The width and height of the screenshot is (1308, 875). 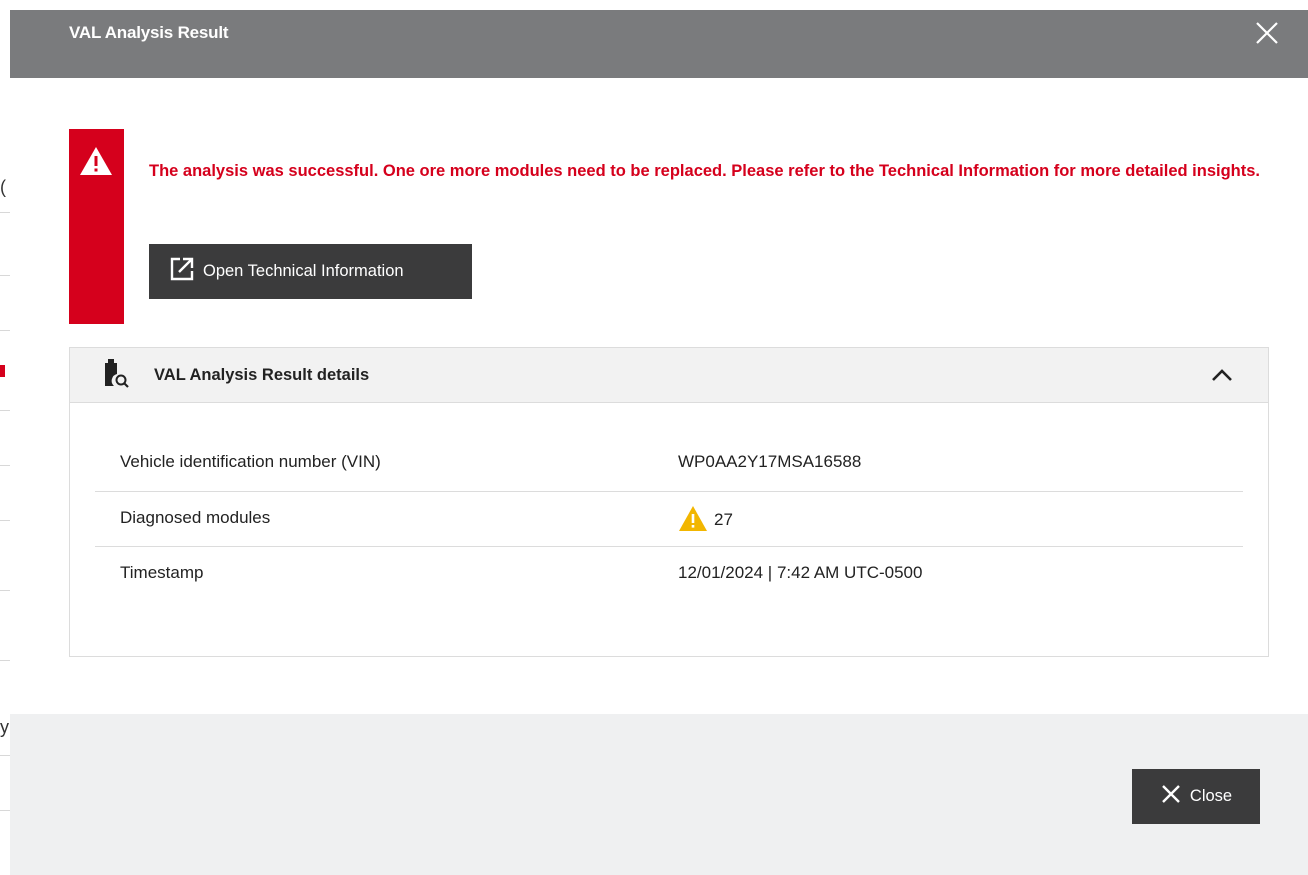 What do you see at coordinates (186, 271) in the screenshot?
I see `external-link-icon` at bounding box center [186, 271].